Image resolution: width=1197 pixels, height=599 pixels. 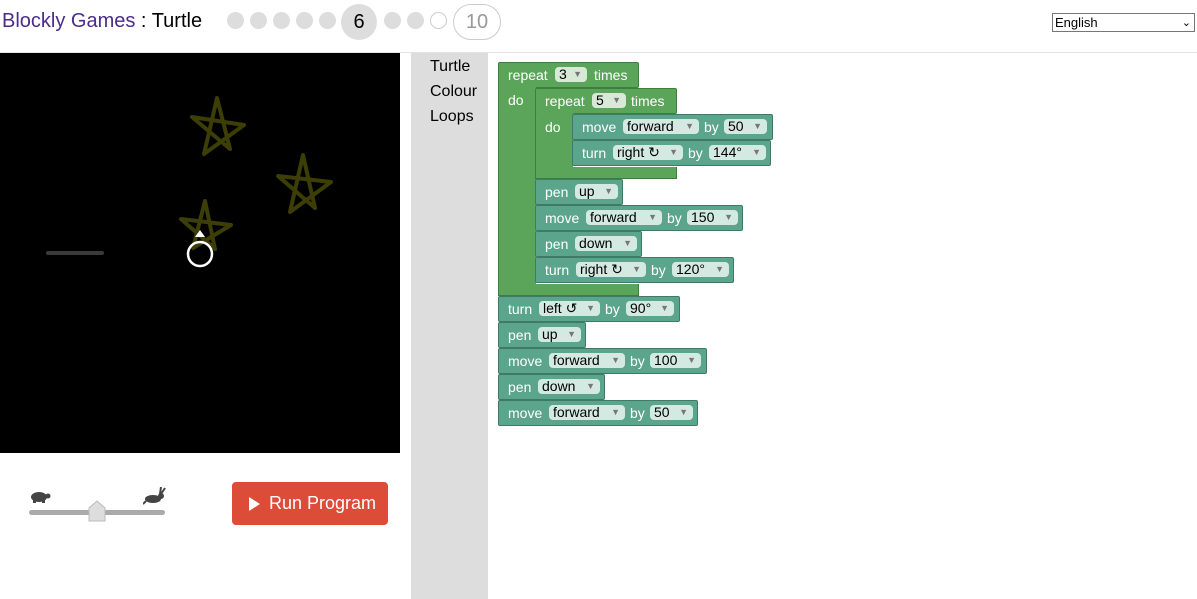 I want to click on brand-link: Blockly Games, so click(x=68, y=21).